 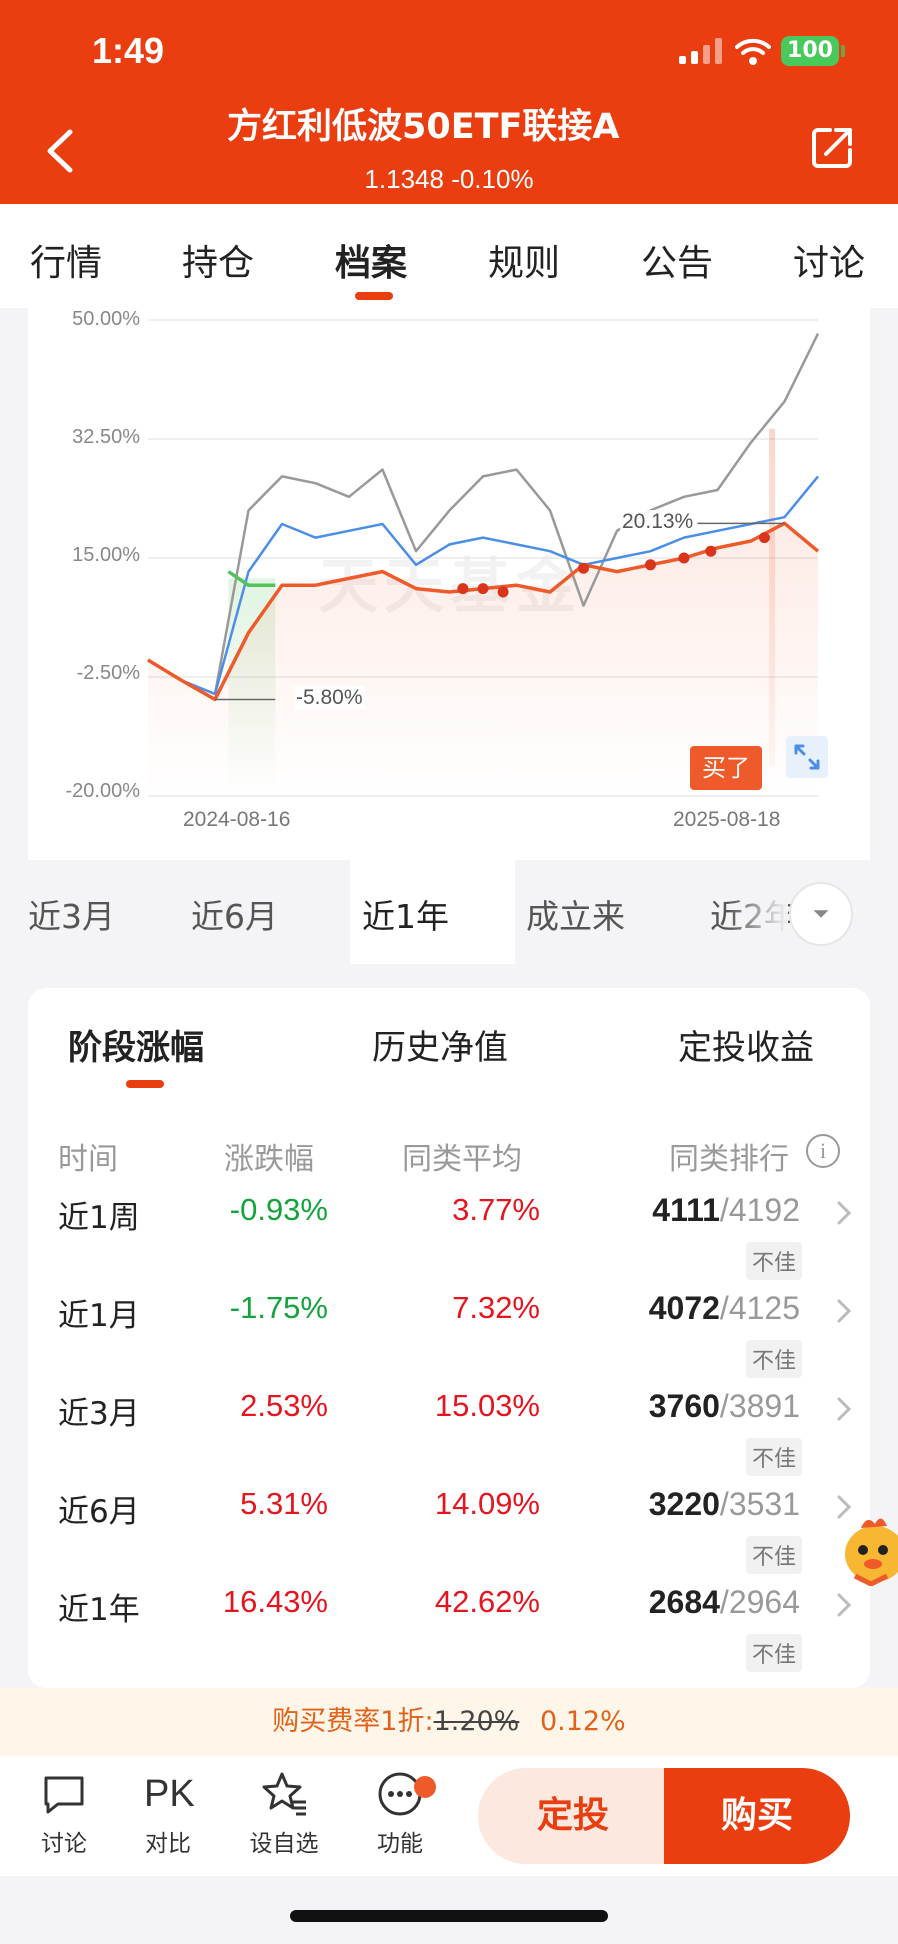 What do you see at coordinates (284, 1794) in the screenshot?
I see `star-list-icon` at bounding box center [284, 1794].